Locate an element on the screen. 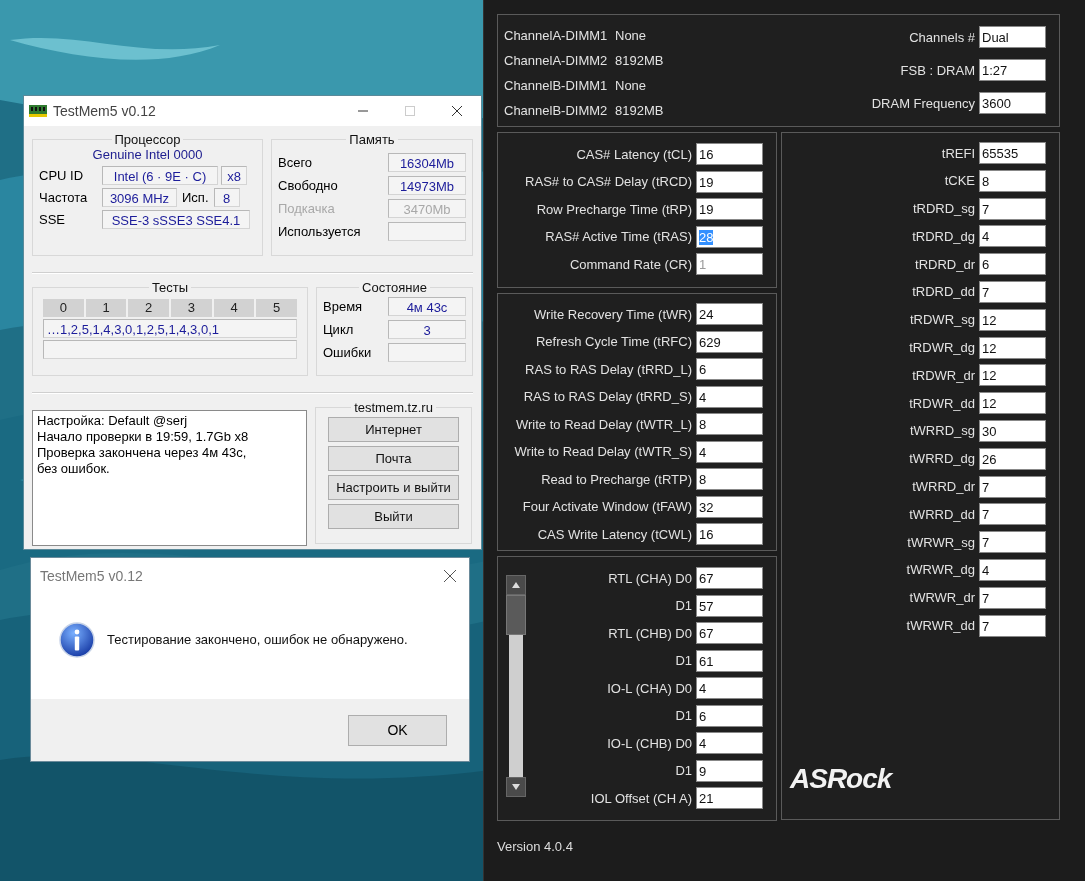  value-field: 26 is located at coordinates (1012, 458).